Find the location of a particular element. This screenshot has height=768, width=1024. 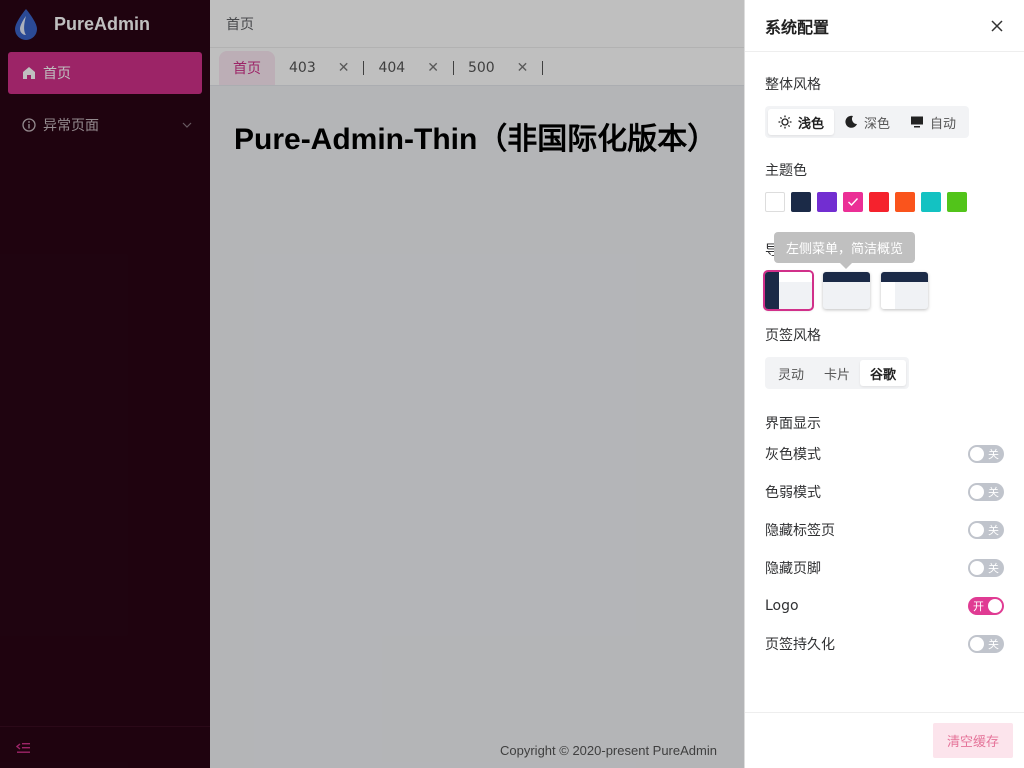

nav-mode-horizontal is located at coordinates (846, 290).